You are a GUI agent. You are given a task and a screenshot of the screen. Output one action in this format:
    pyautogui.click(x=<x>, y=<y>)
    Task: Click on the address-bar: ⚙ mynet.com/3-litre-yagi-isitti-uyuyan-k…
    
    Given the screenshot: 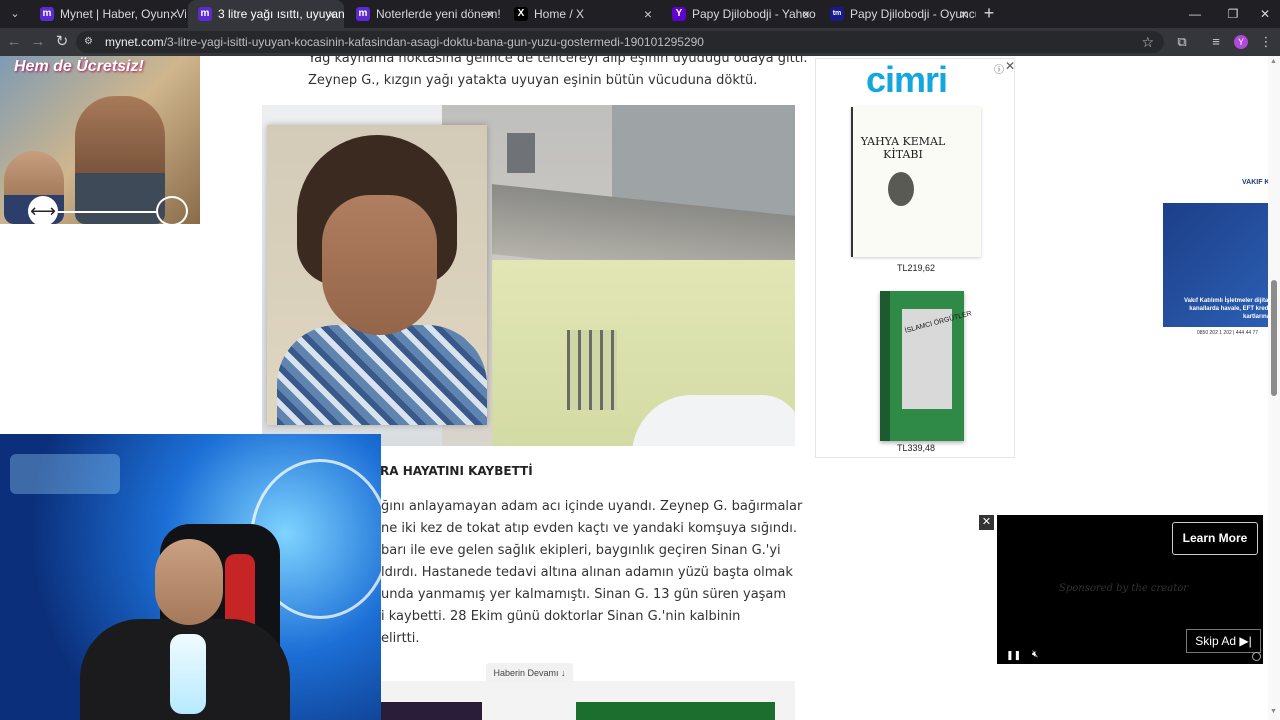 What is the action you would take?
    pyautogui.click(x=620, y=42)
    